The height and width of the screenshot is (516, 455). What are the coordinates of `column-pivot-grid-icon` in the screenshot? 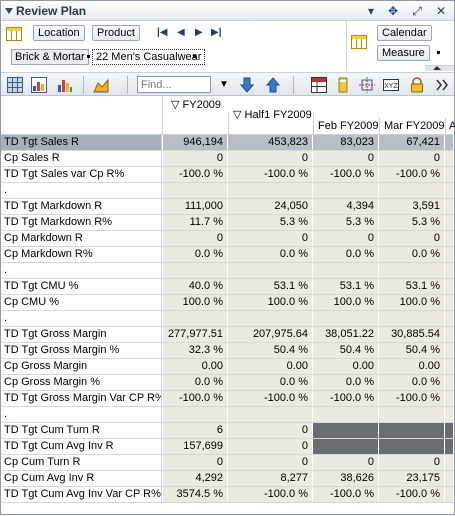 It's located at (359, 42).